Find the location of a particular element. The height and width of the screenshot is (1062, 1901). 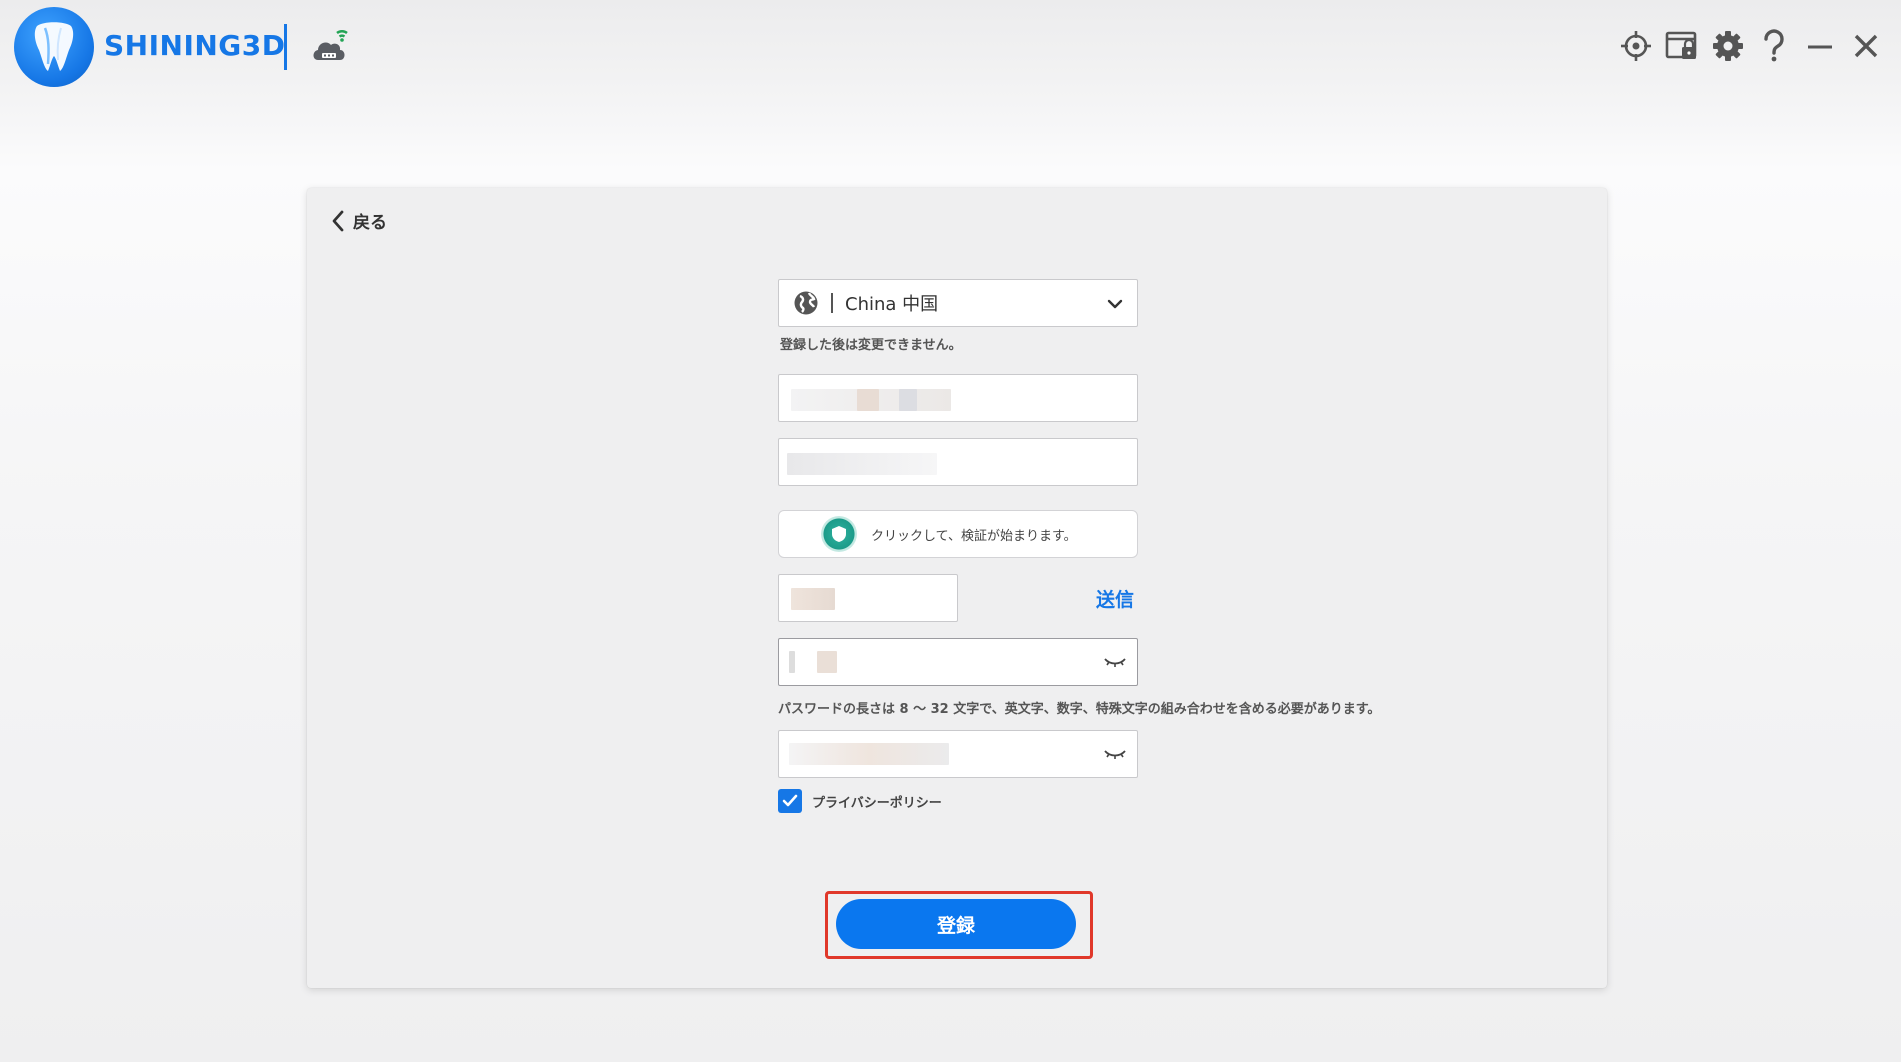

checkmark-icon is located at coordinates (790, 800).